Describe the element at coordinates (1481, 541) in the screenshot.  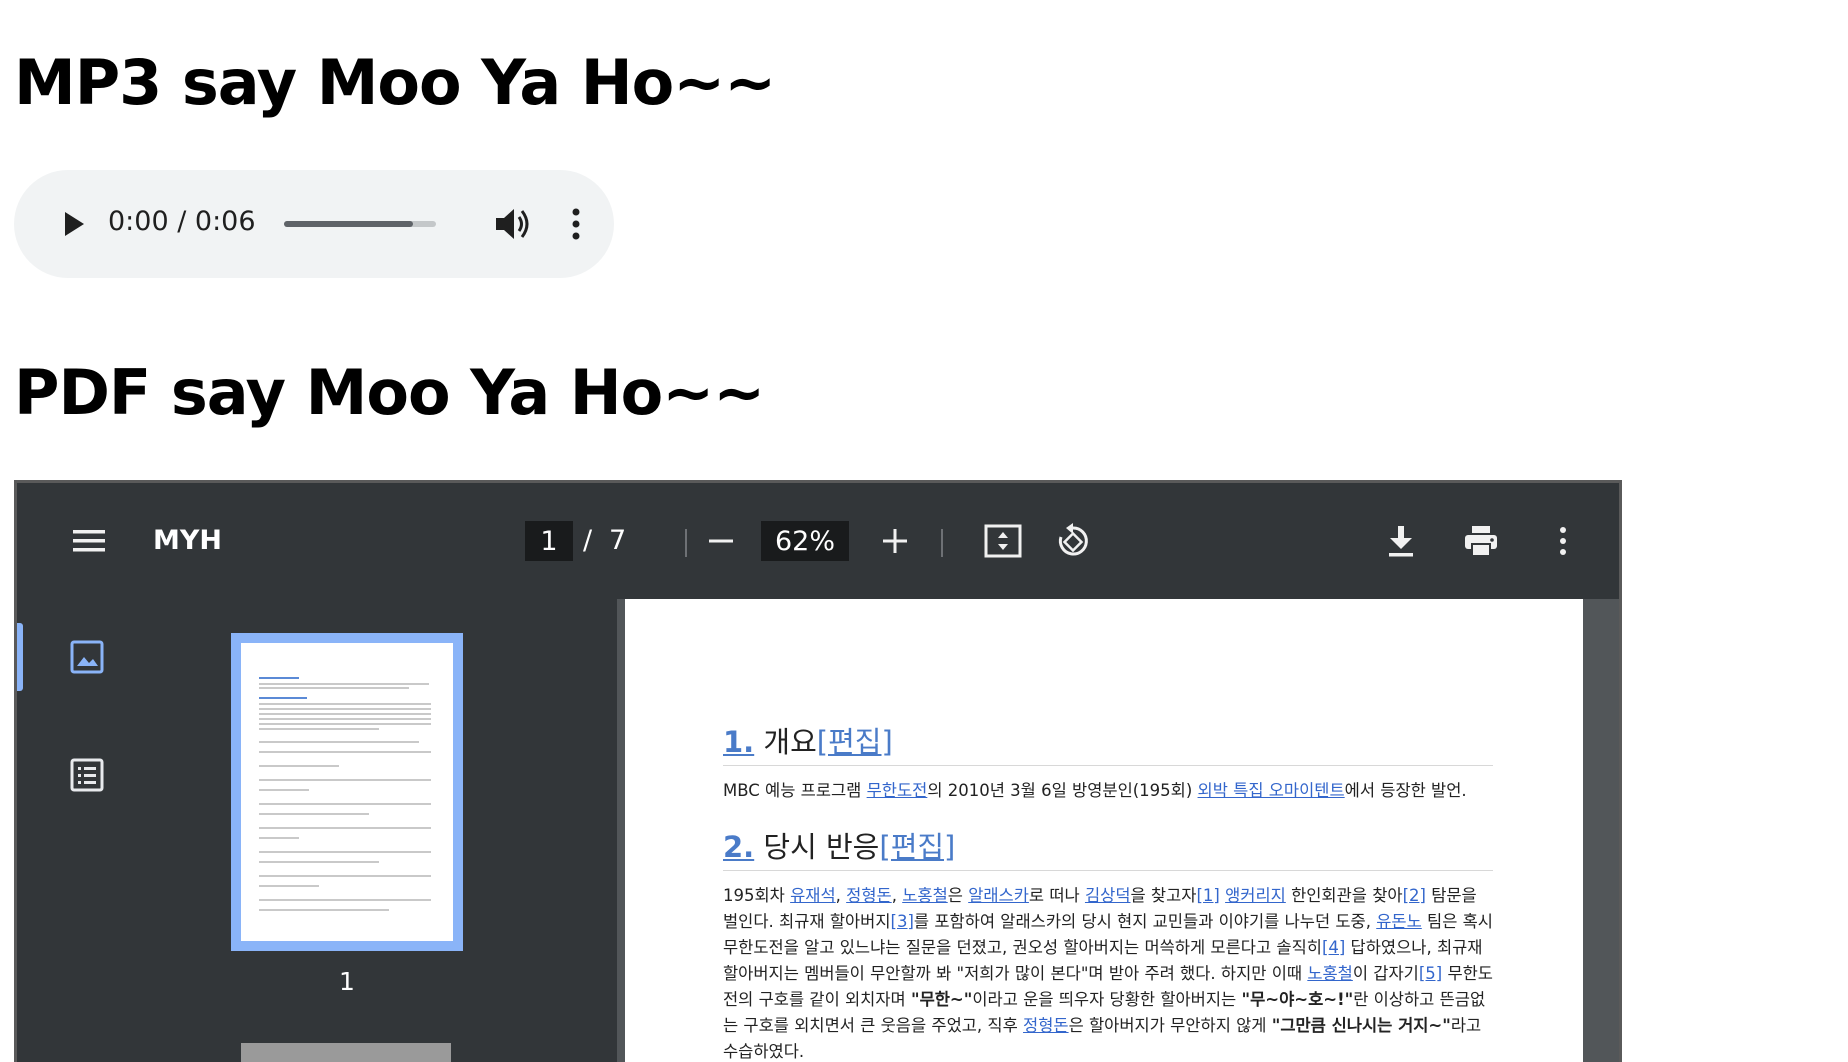
I see `print-icon` at that location.